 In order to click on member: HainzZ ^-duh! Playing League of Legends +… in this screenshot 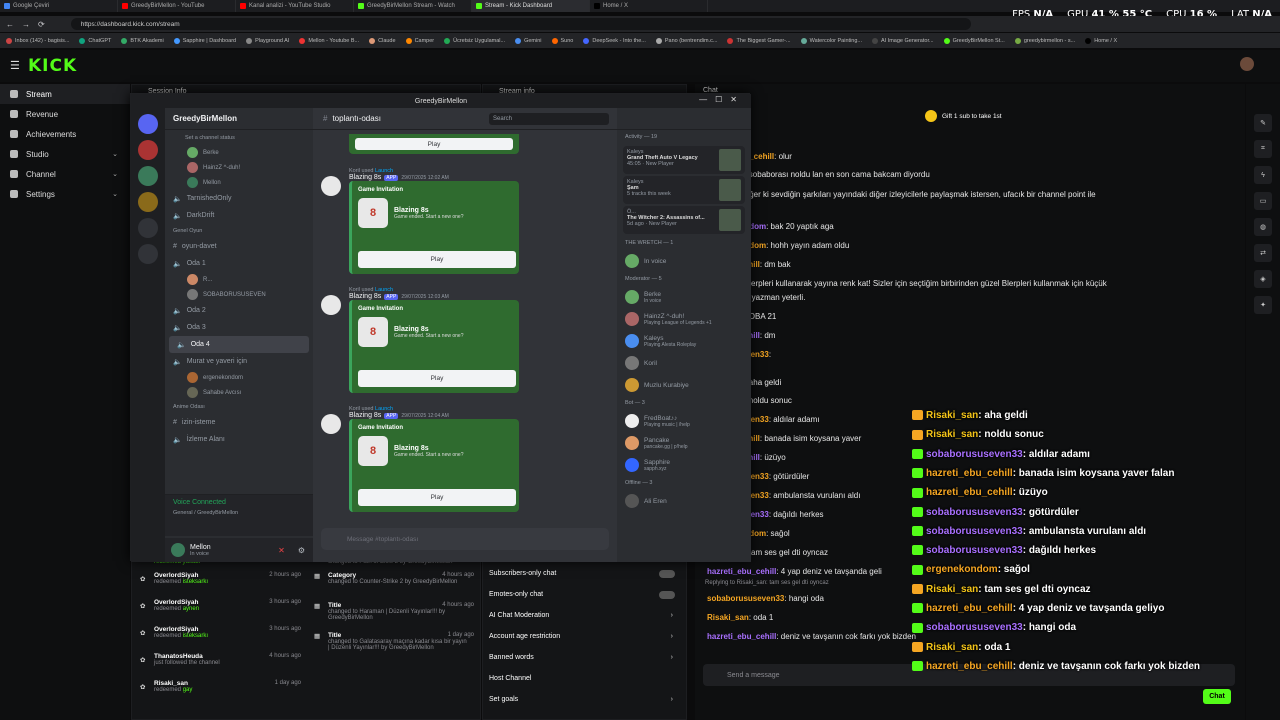, I will do `click(684, 319)`.